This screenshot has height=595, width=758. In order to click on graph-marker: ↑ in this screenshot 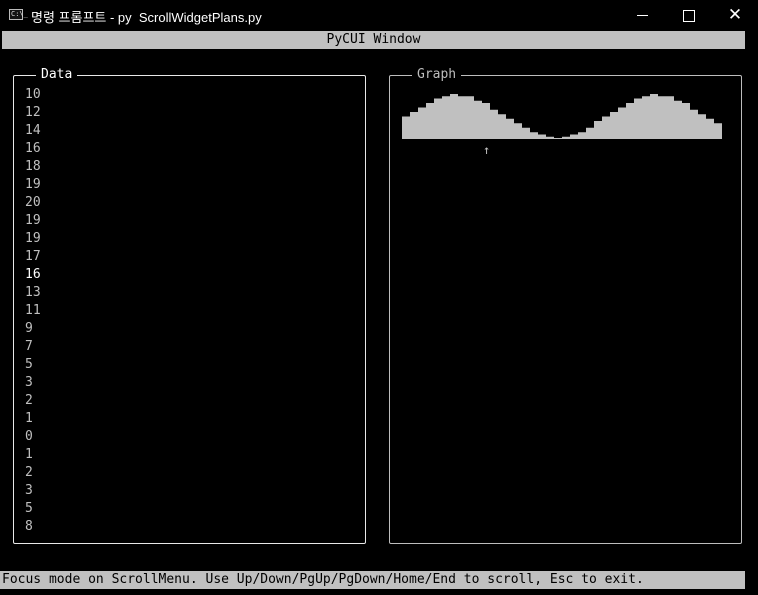, I will do `click(486, 150)`.